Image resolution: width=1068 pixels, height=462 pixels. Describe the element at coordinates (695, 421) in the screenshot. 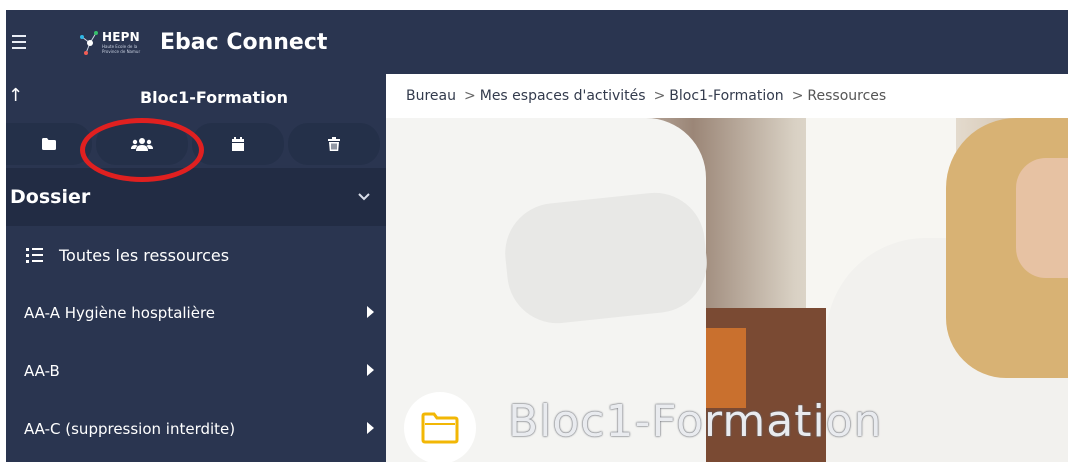

I see `hero-title: Bloc1-Formation` at that location.